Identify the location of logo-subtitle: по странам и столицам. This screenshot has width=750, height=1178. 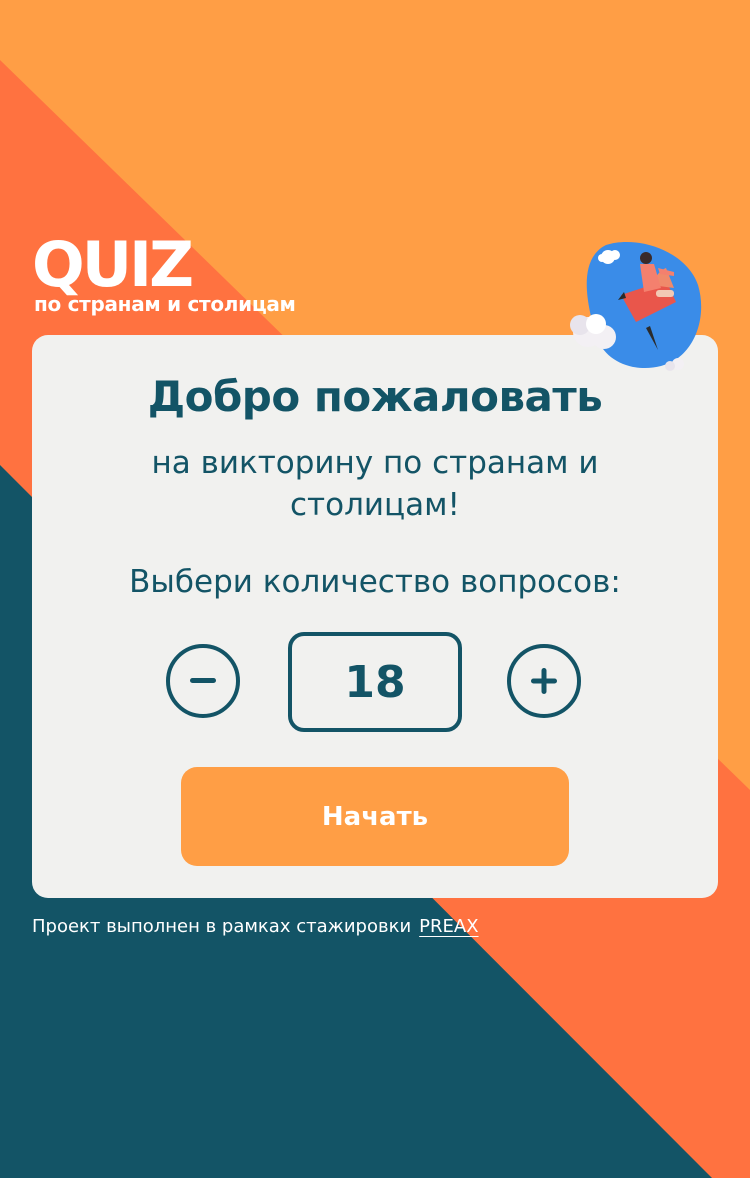
(165, 304).